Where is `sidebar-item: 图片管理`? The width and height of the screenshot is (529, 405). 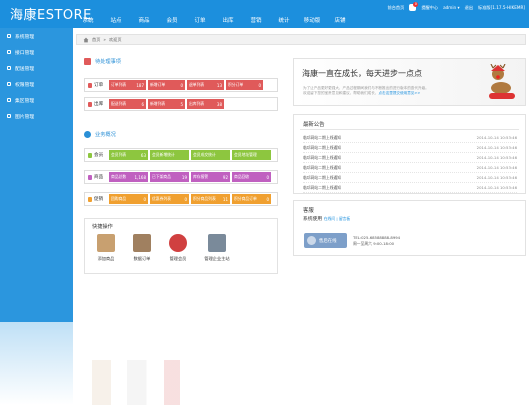
sidebar-item: 图片管理 is located at coordinates (36, 116).